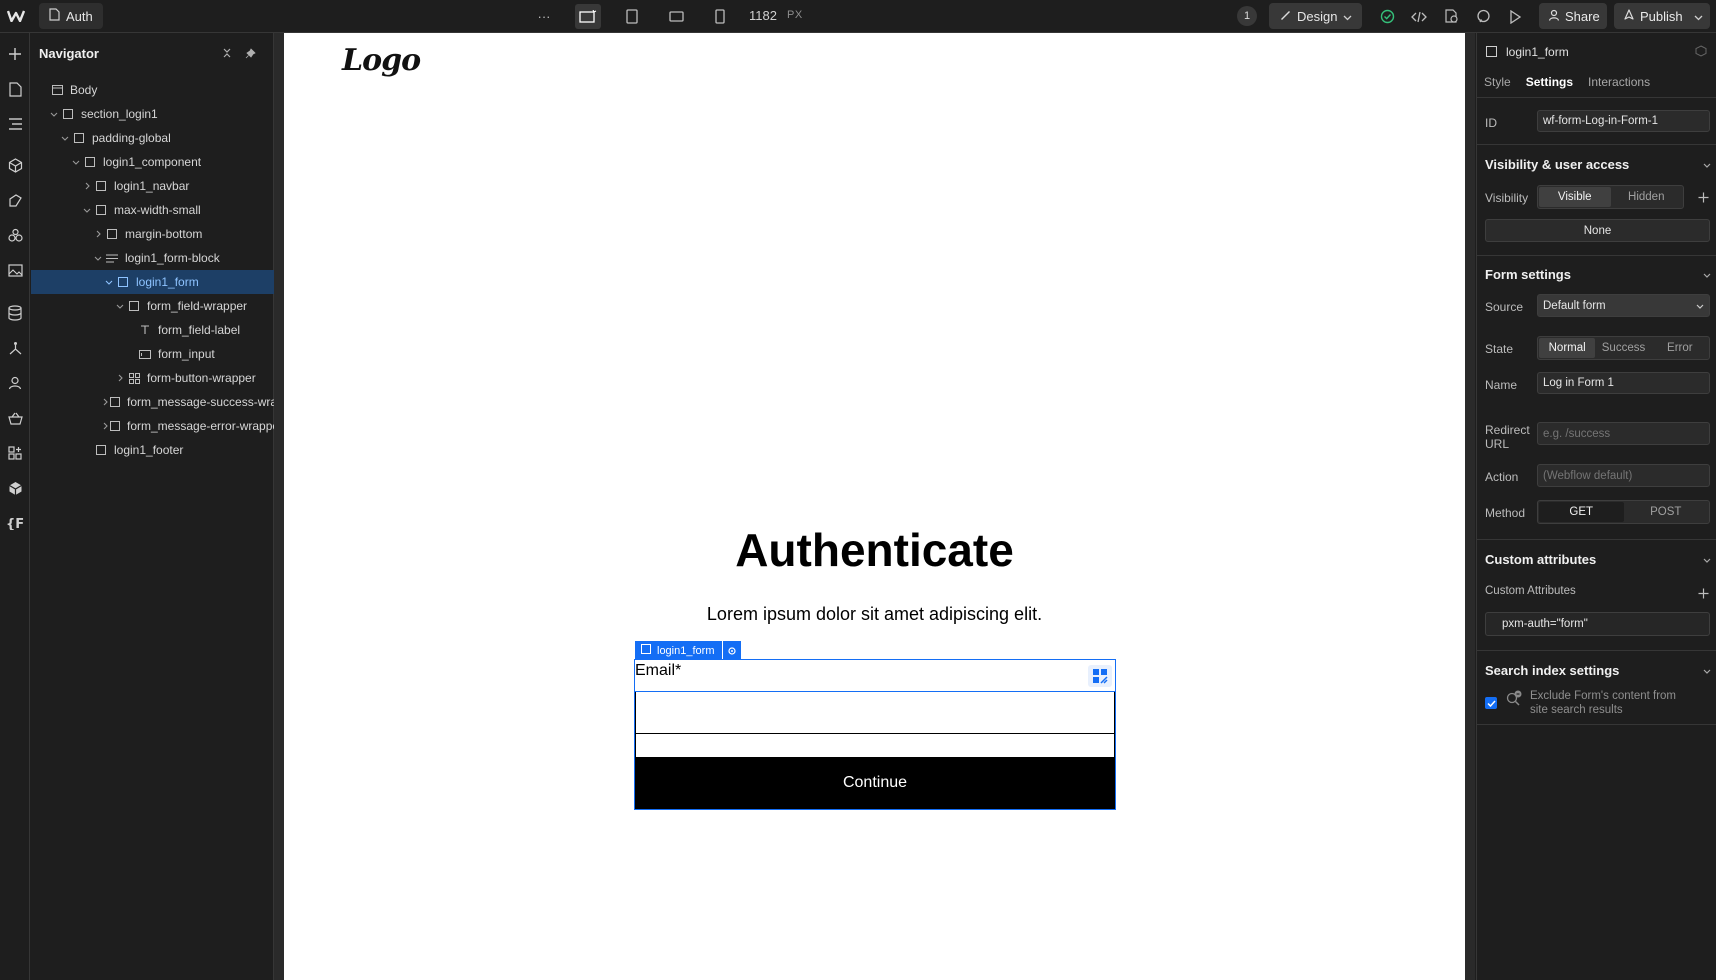  I want to click on tab-interactions: Interactions, so click(1619, 82).